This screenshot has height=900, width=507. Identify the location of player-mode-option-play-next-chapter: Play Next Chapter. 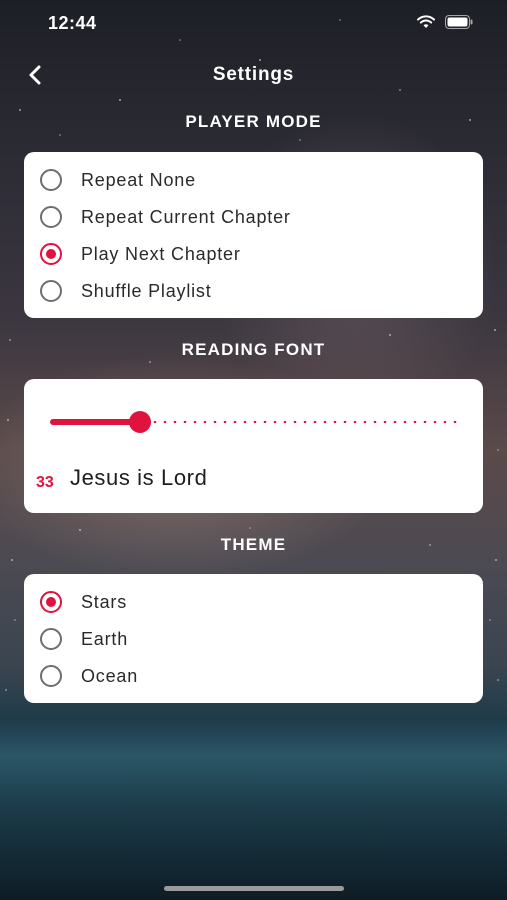
(140, 254).